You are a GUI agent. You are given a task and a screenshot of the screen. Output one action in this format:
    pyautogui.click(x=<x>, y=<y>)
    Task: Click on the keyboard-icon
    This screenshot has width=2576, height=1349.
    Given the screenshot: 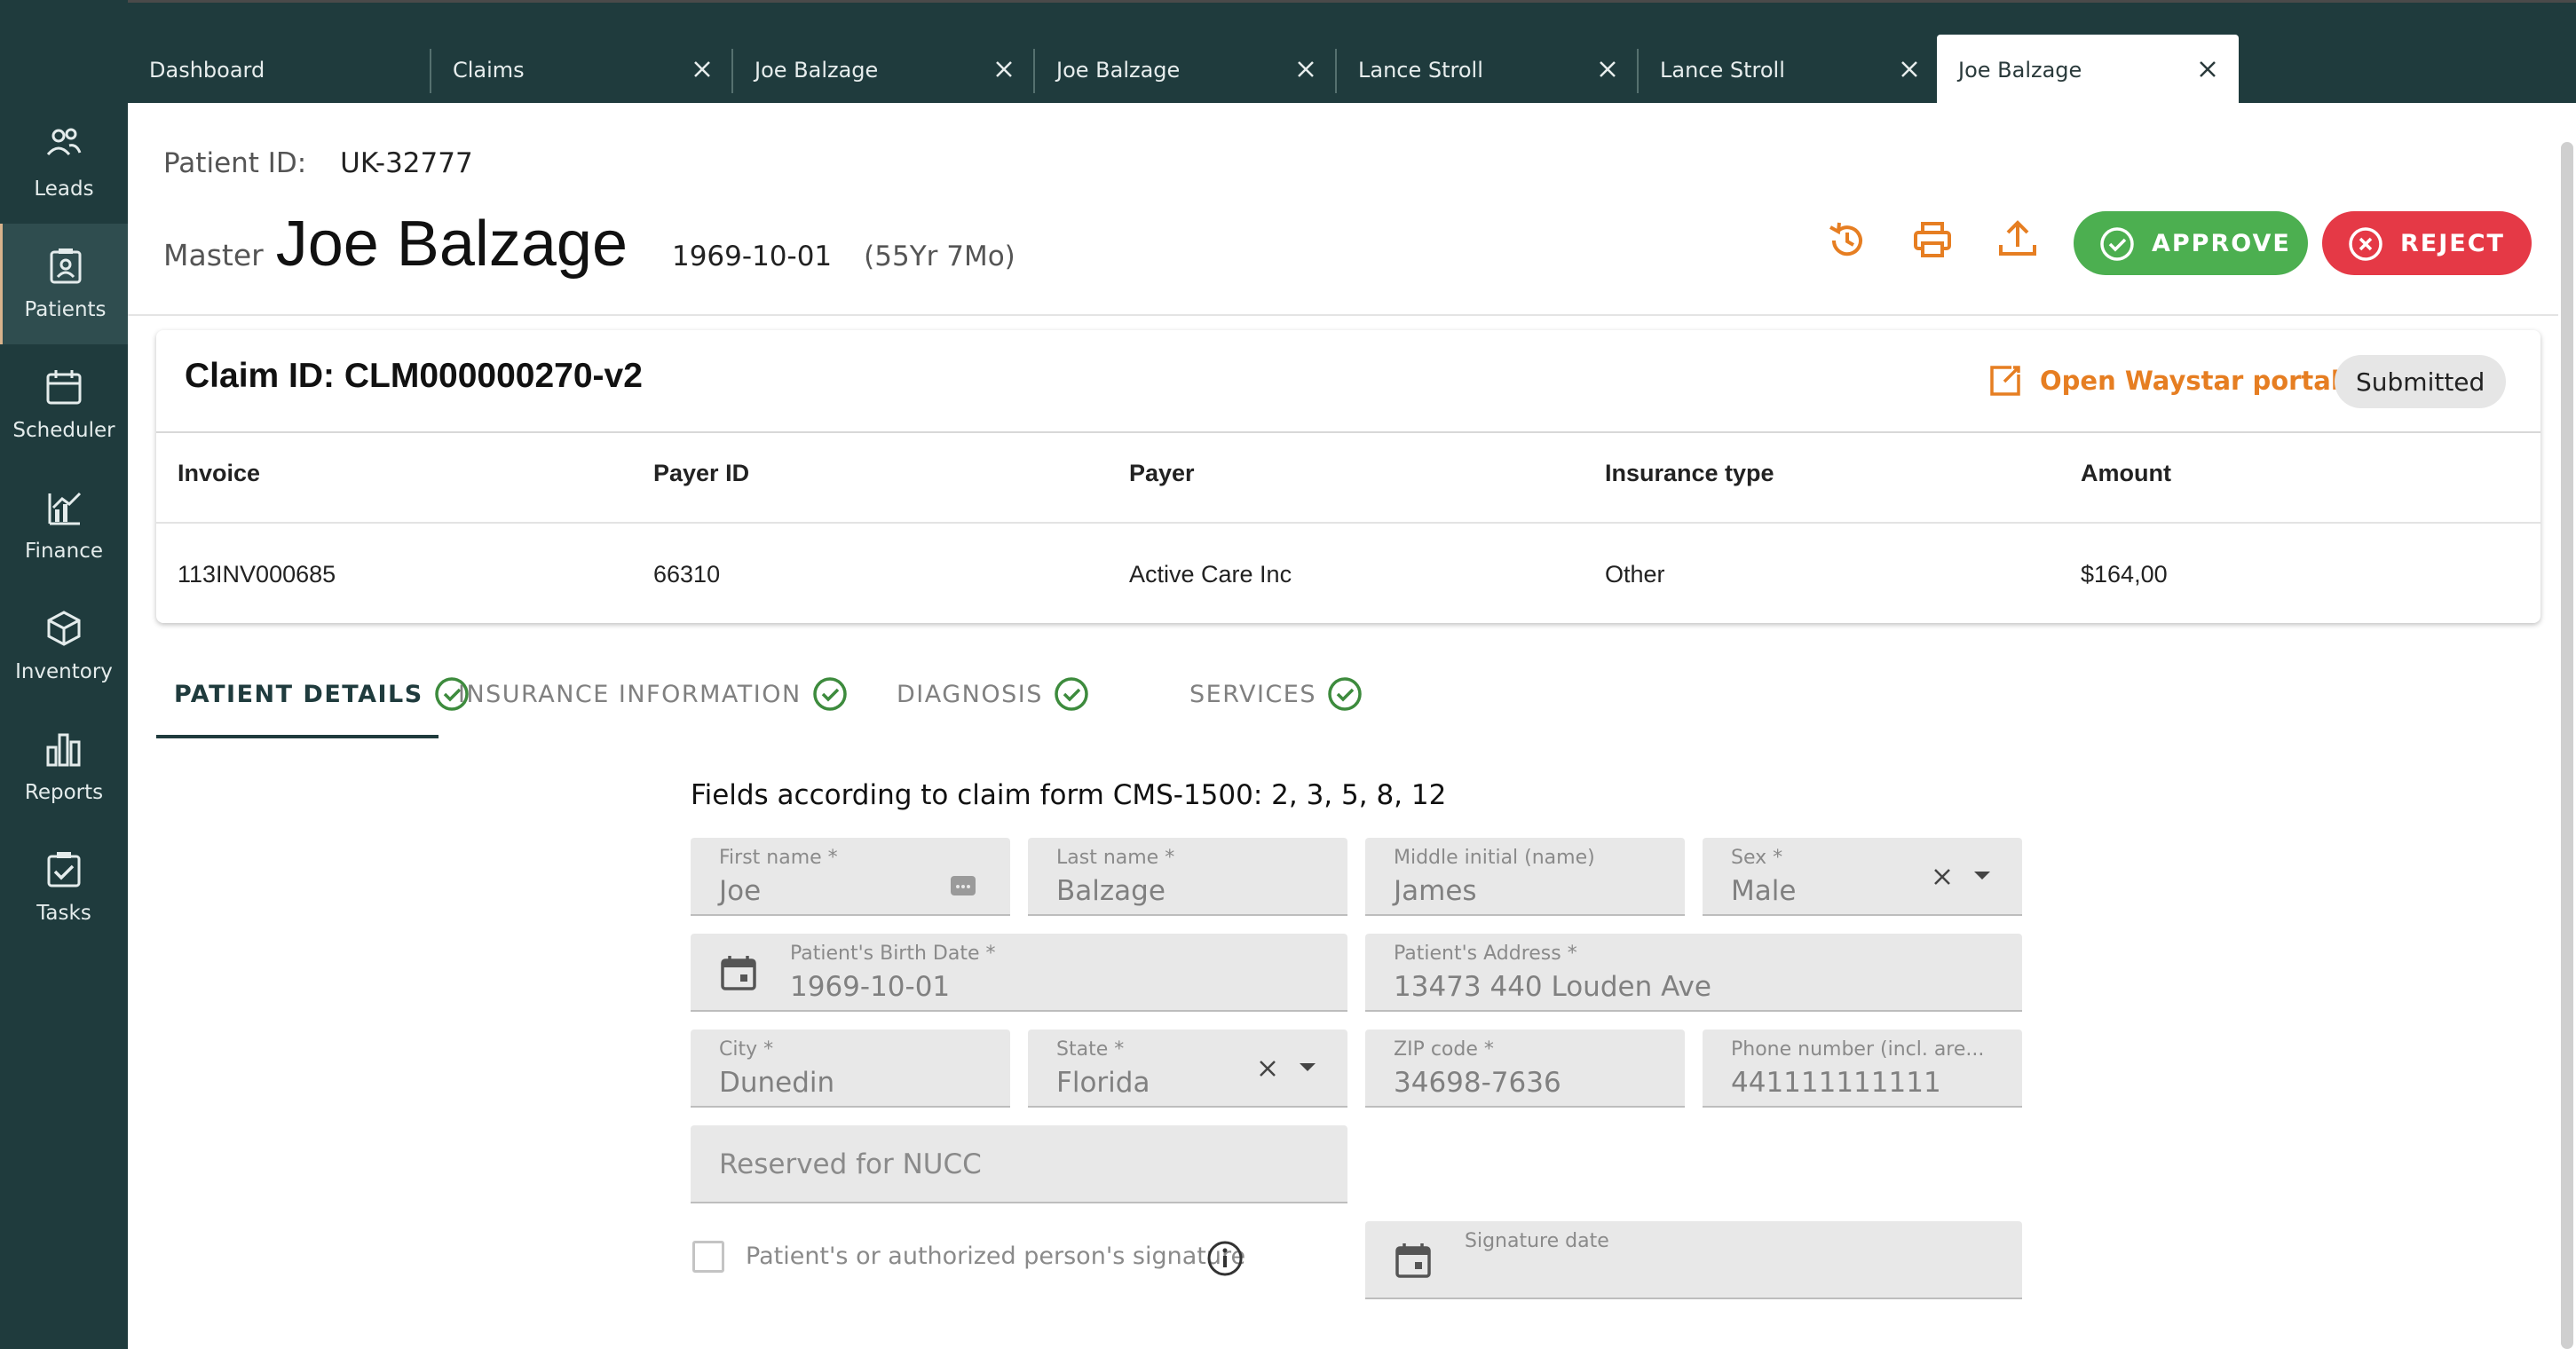 What is the action you would take?
    pyautogui.click(x=963, y=885)
    